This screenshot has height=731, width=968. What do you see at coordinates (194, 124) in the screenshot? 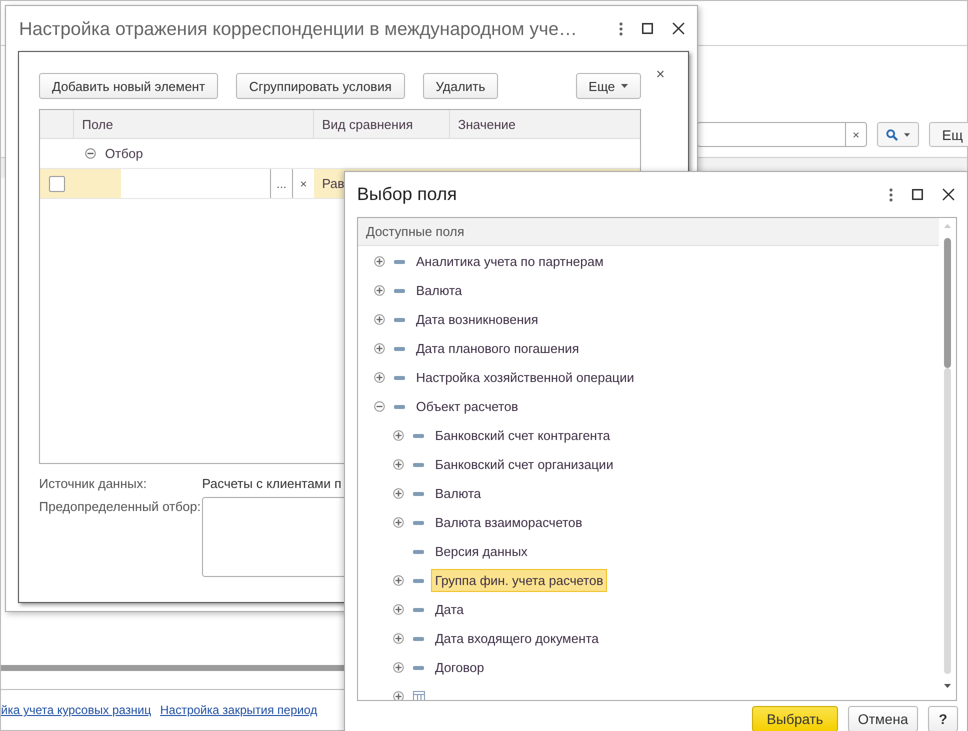
I see `column-header: Поле` at bounding box center [194, 124].